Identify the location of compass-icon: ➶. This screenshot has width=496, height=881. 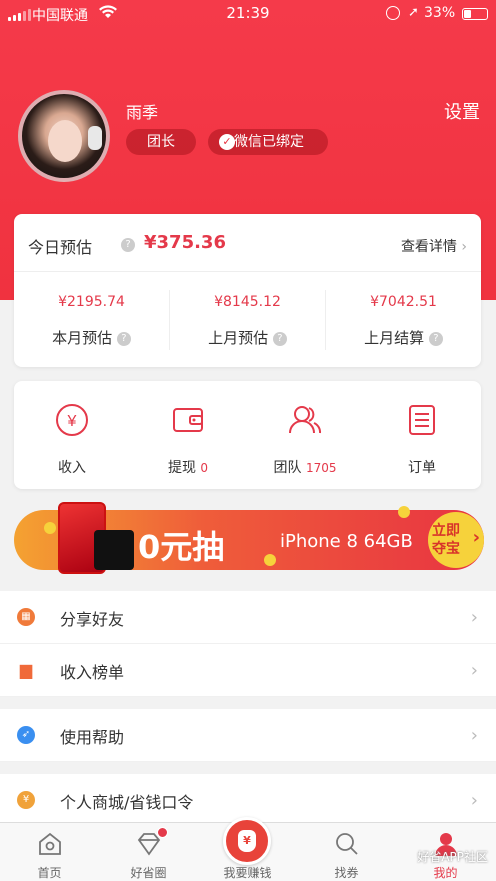
(26, 735).